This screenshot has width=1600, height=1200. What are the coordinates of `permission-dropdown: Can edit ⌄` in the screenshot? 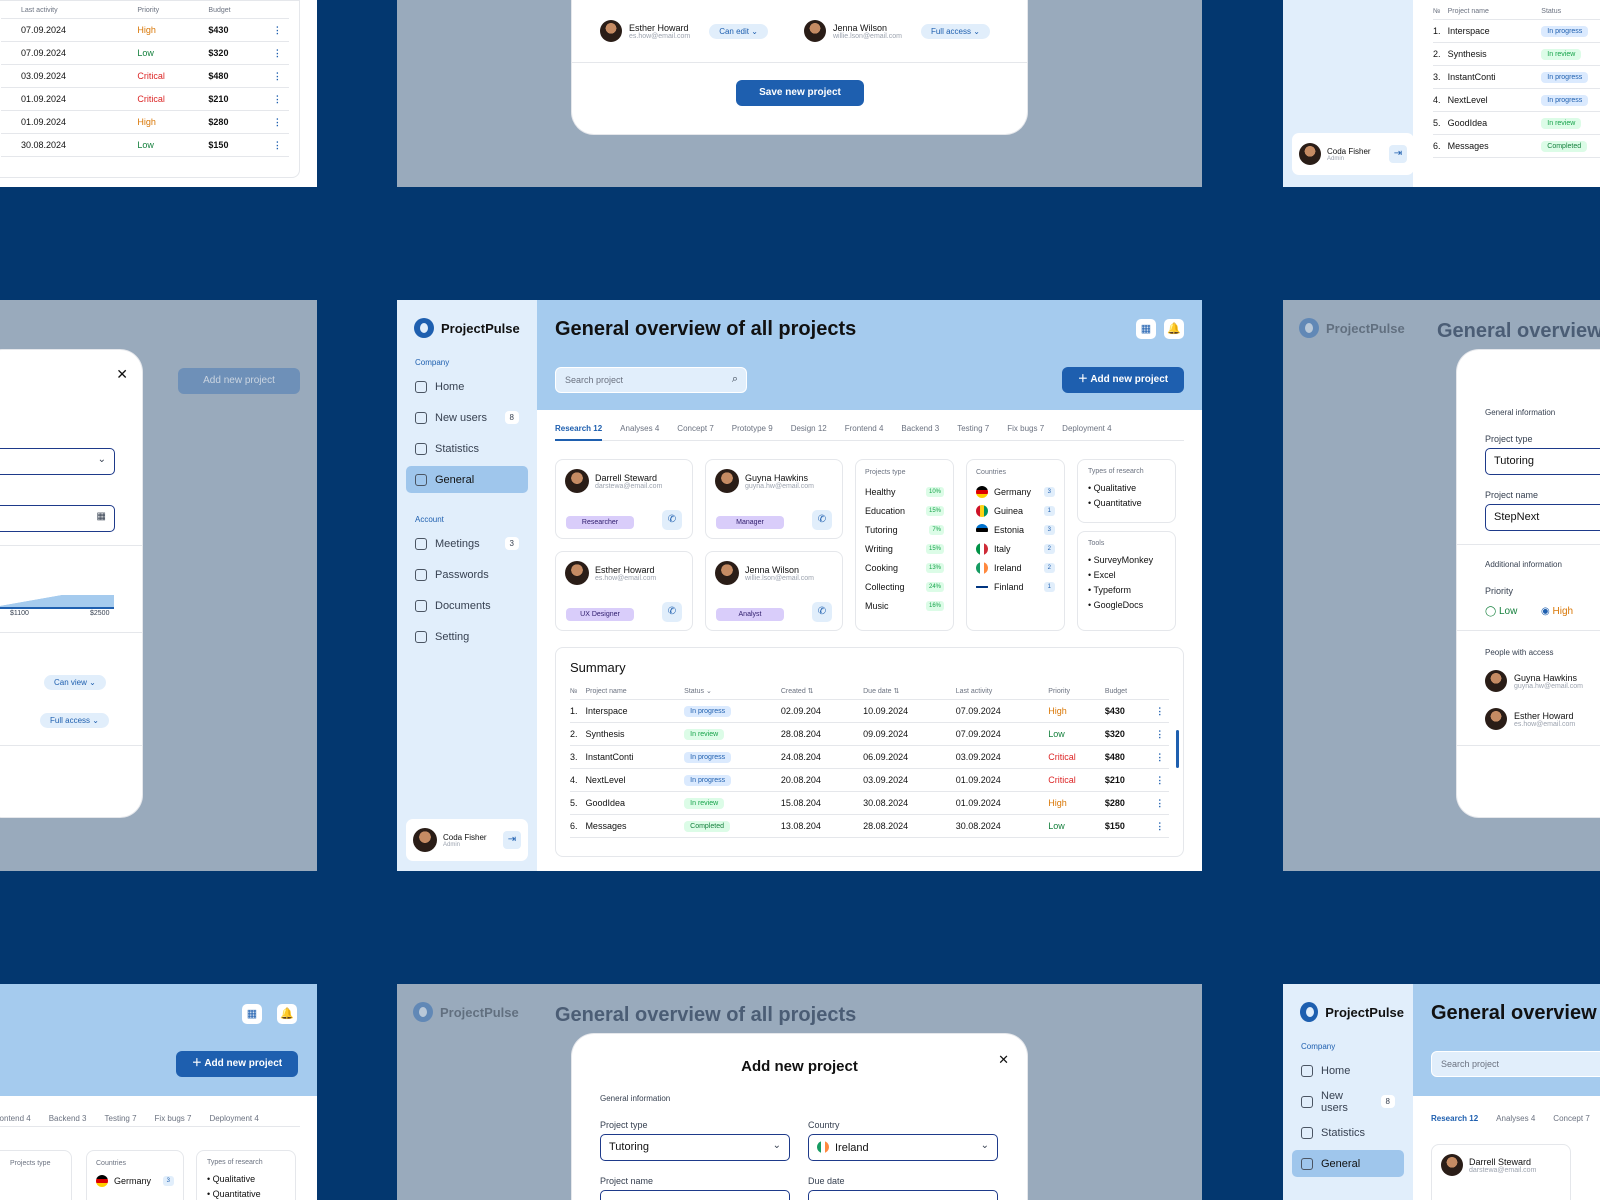 It's located at (738, 31).